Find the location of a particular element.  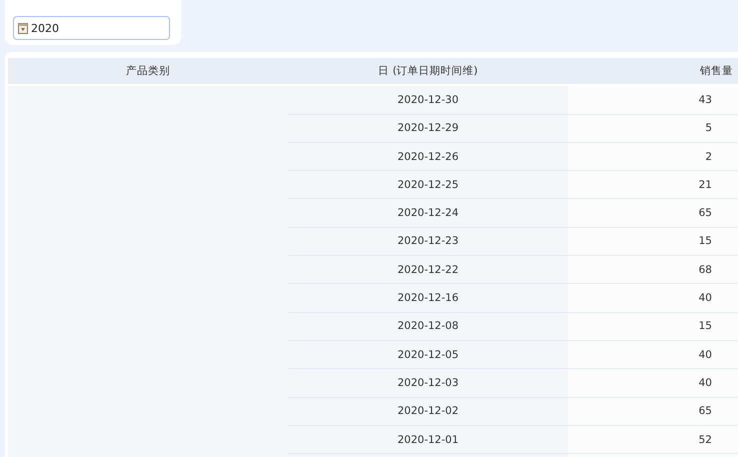

sales-cell: 43 is located at coordinates (705, 100).